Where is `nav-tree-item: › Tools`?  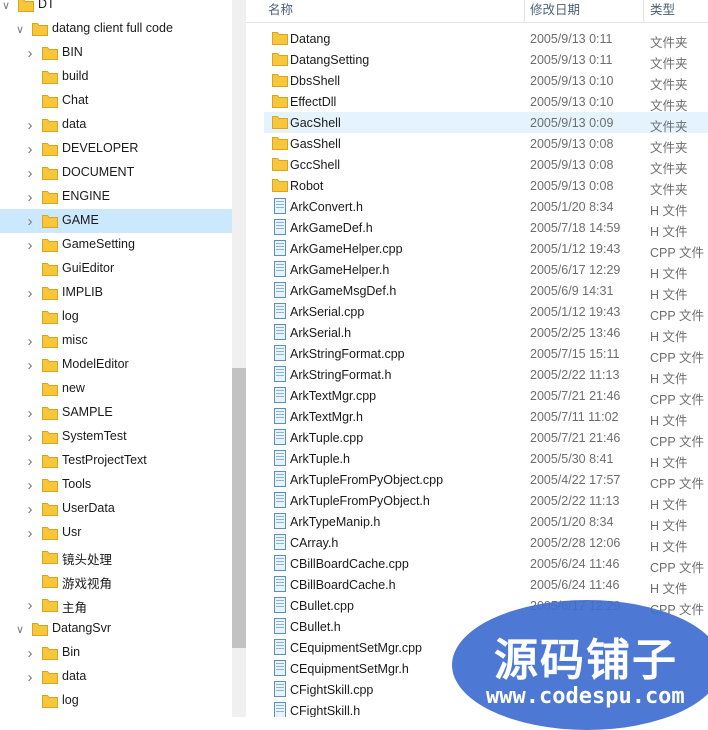 nav-tree-item: › Tools is located at coordinates (116, 485).